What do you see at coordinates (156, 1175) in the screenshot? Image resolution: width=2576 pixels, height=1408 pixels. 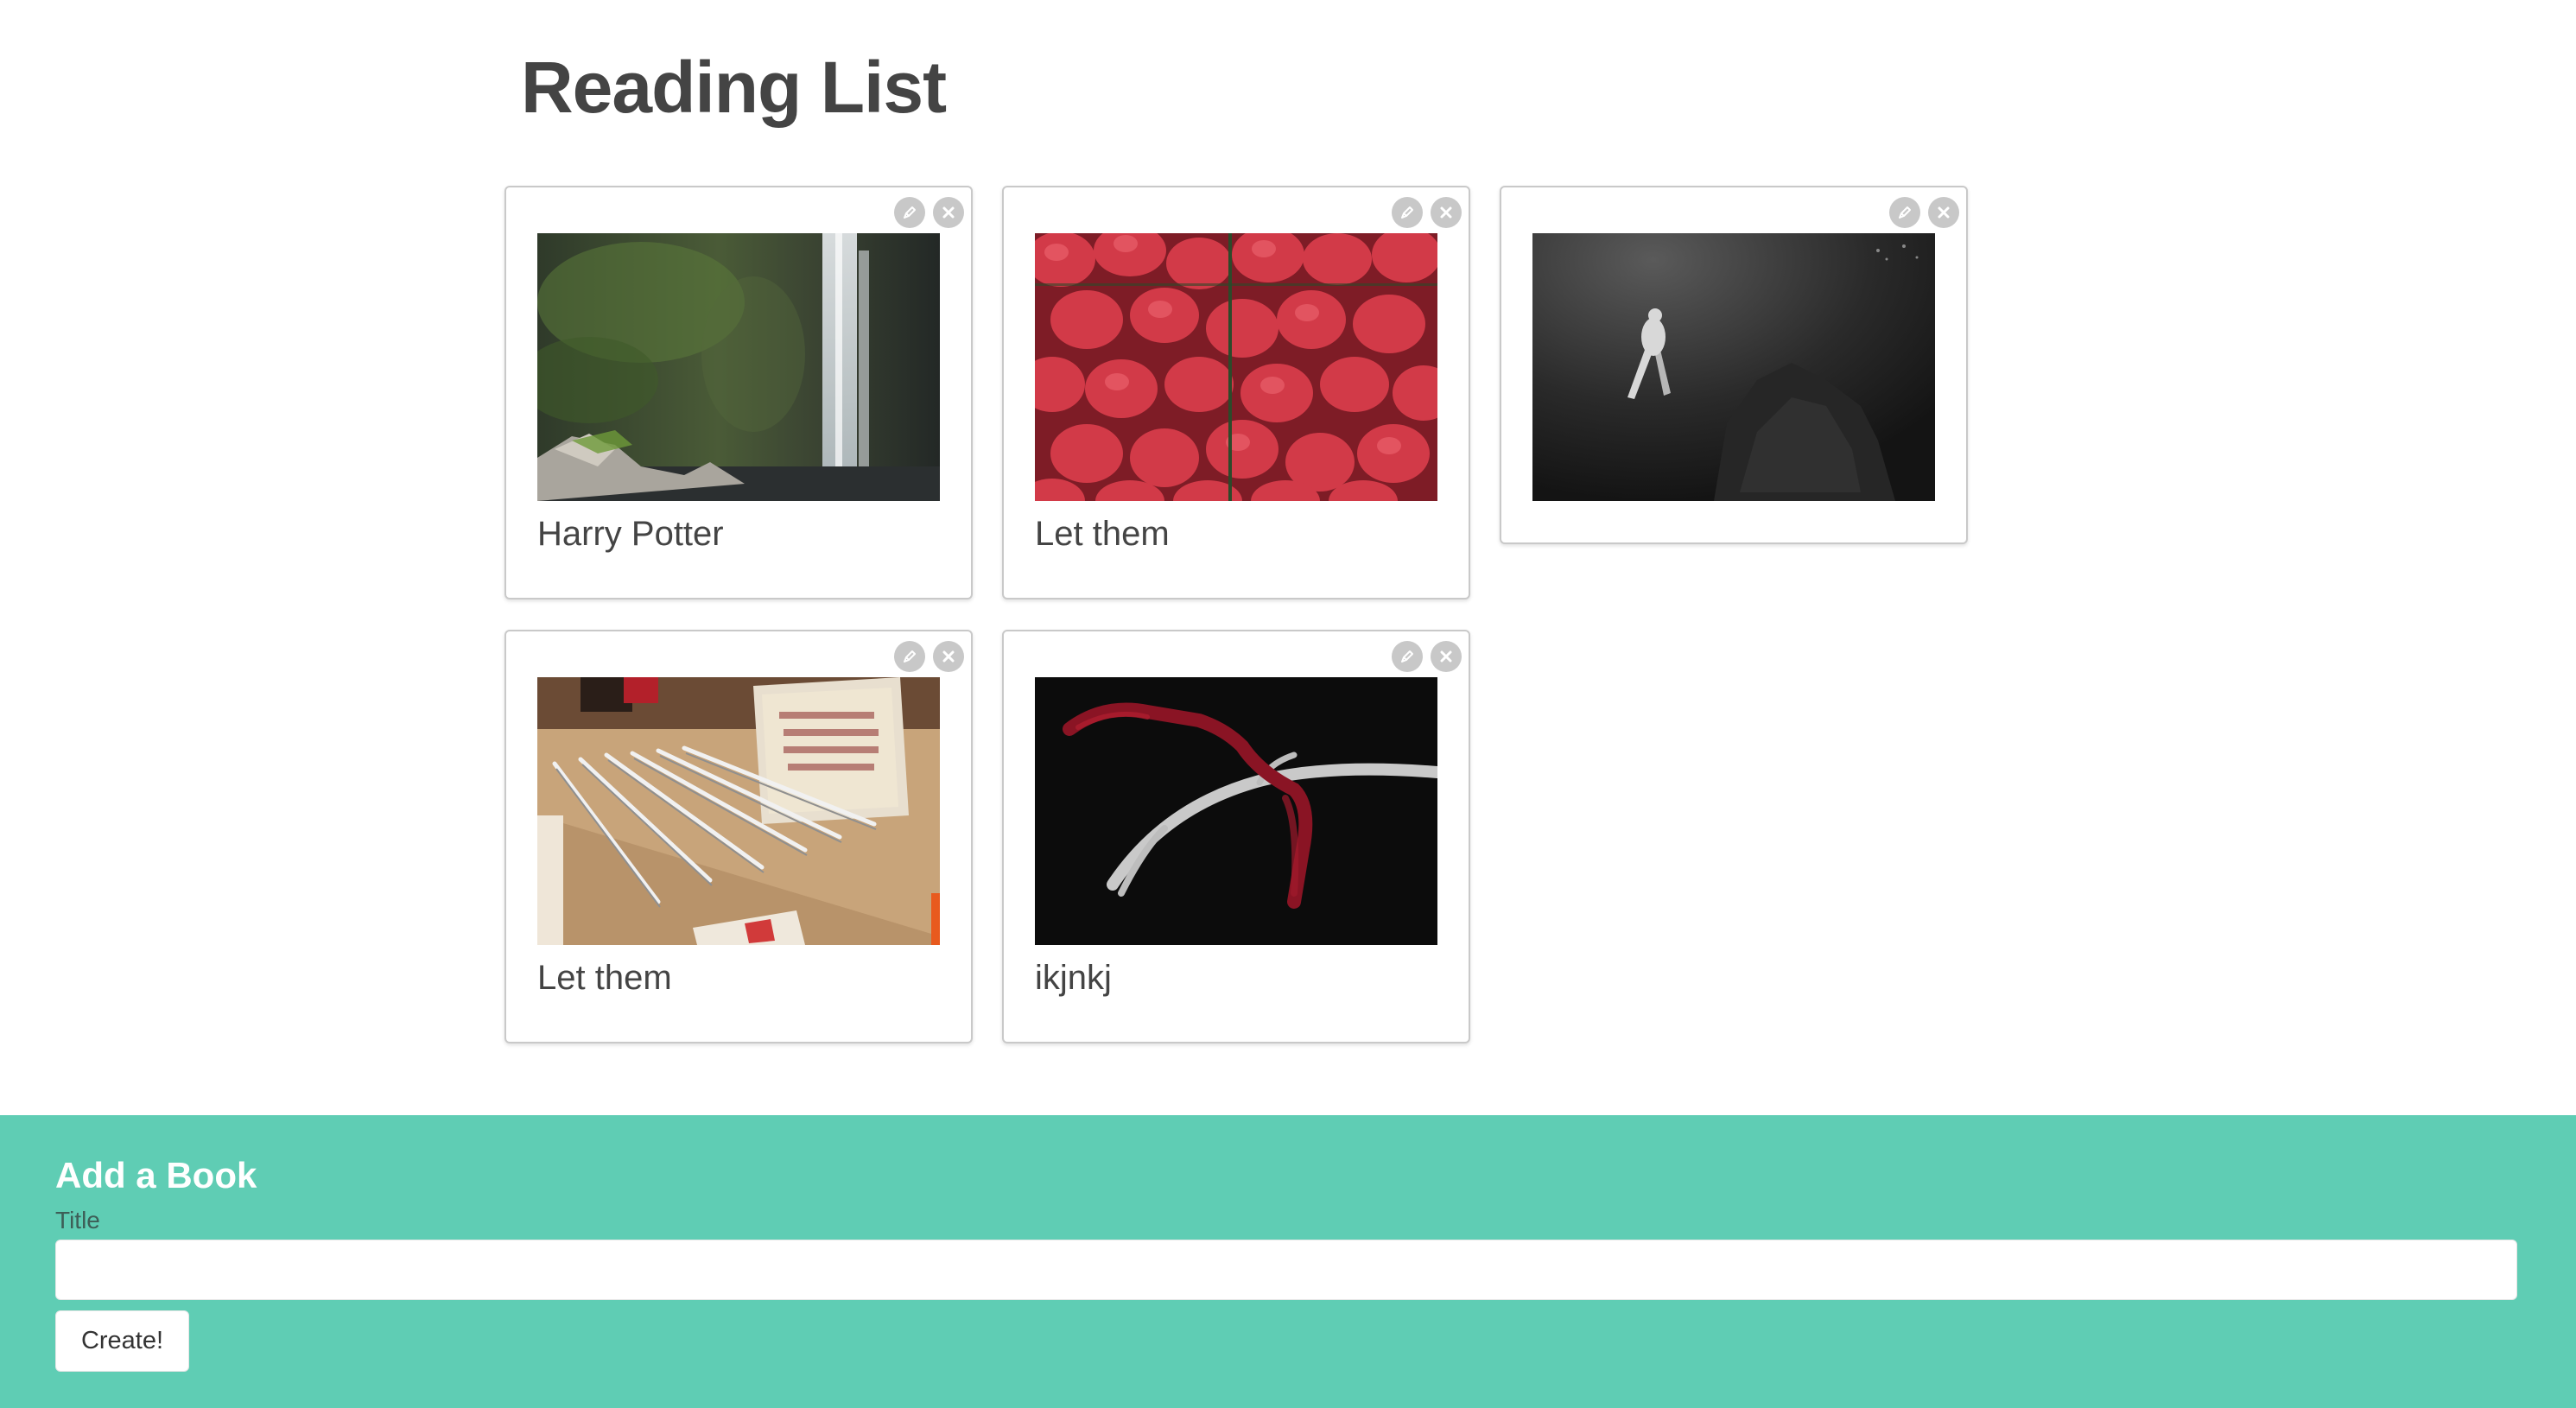 I see `add-book-heading: Add a Book` at bounding box center [156, 1175].